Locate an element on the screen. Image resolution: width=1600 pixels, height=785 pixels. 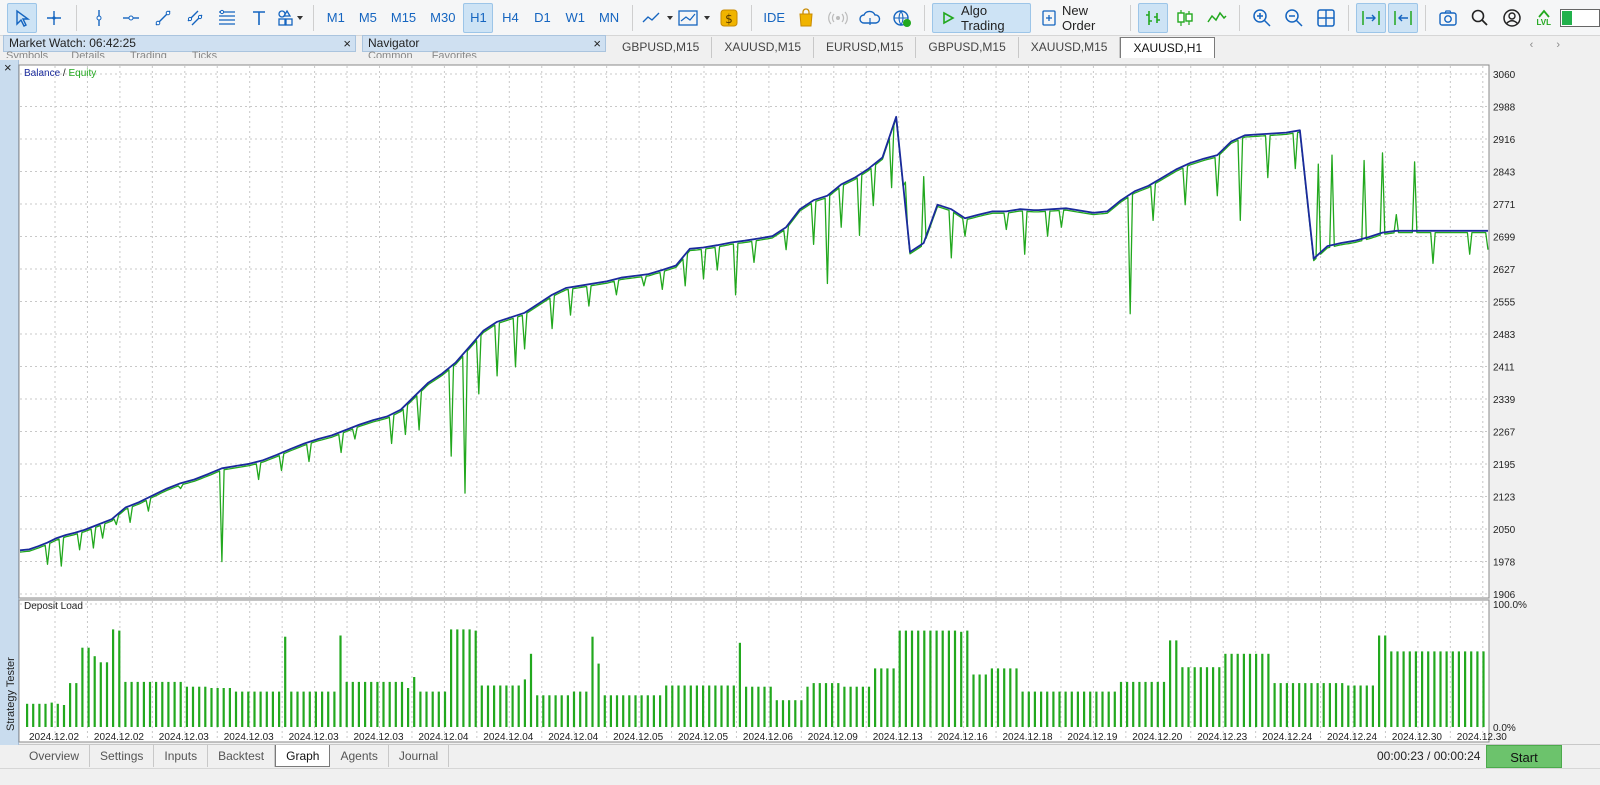
tab-backtest: Backtest is located at coordinates (242, 756).